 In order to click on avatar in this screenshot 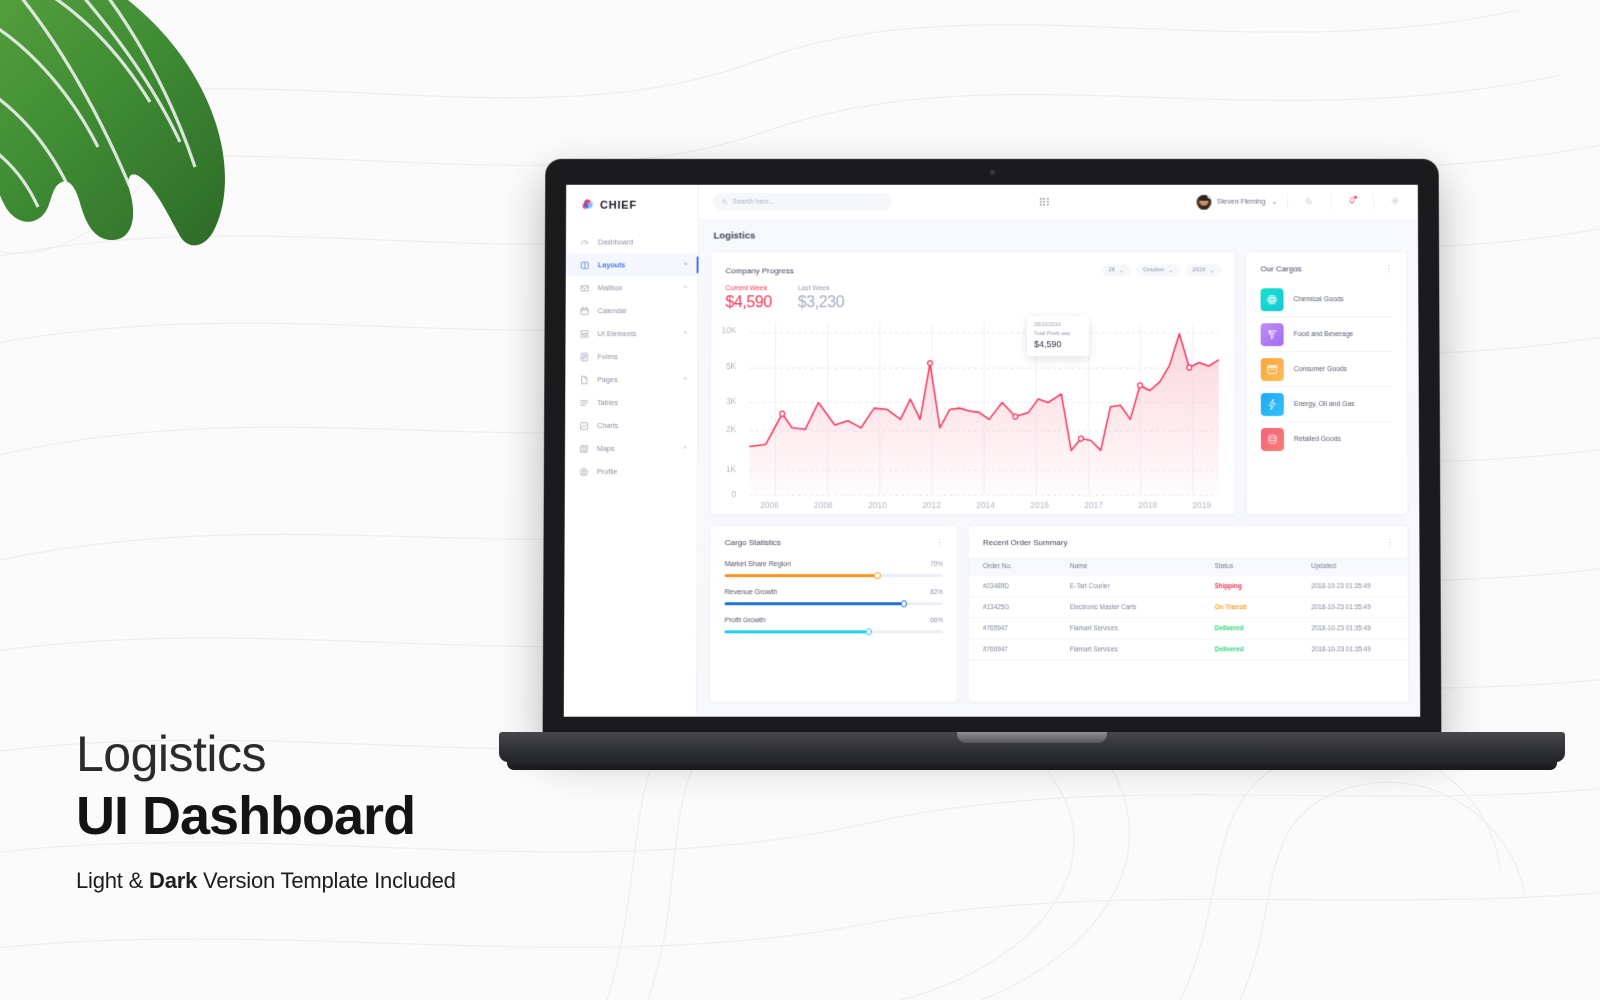, I will do `click(1203, 202)`.